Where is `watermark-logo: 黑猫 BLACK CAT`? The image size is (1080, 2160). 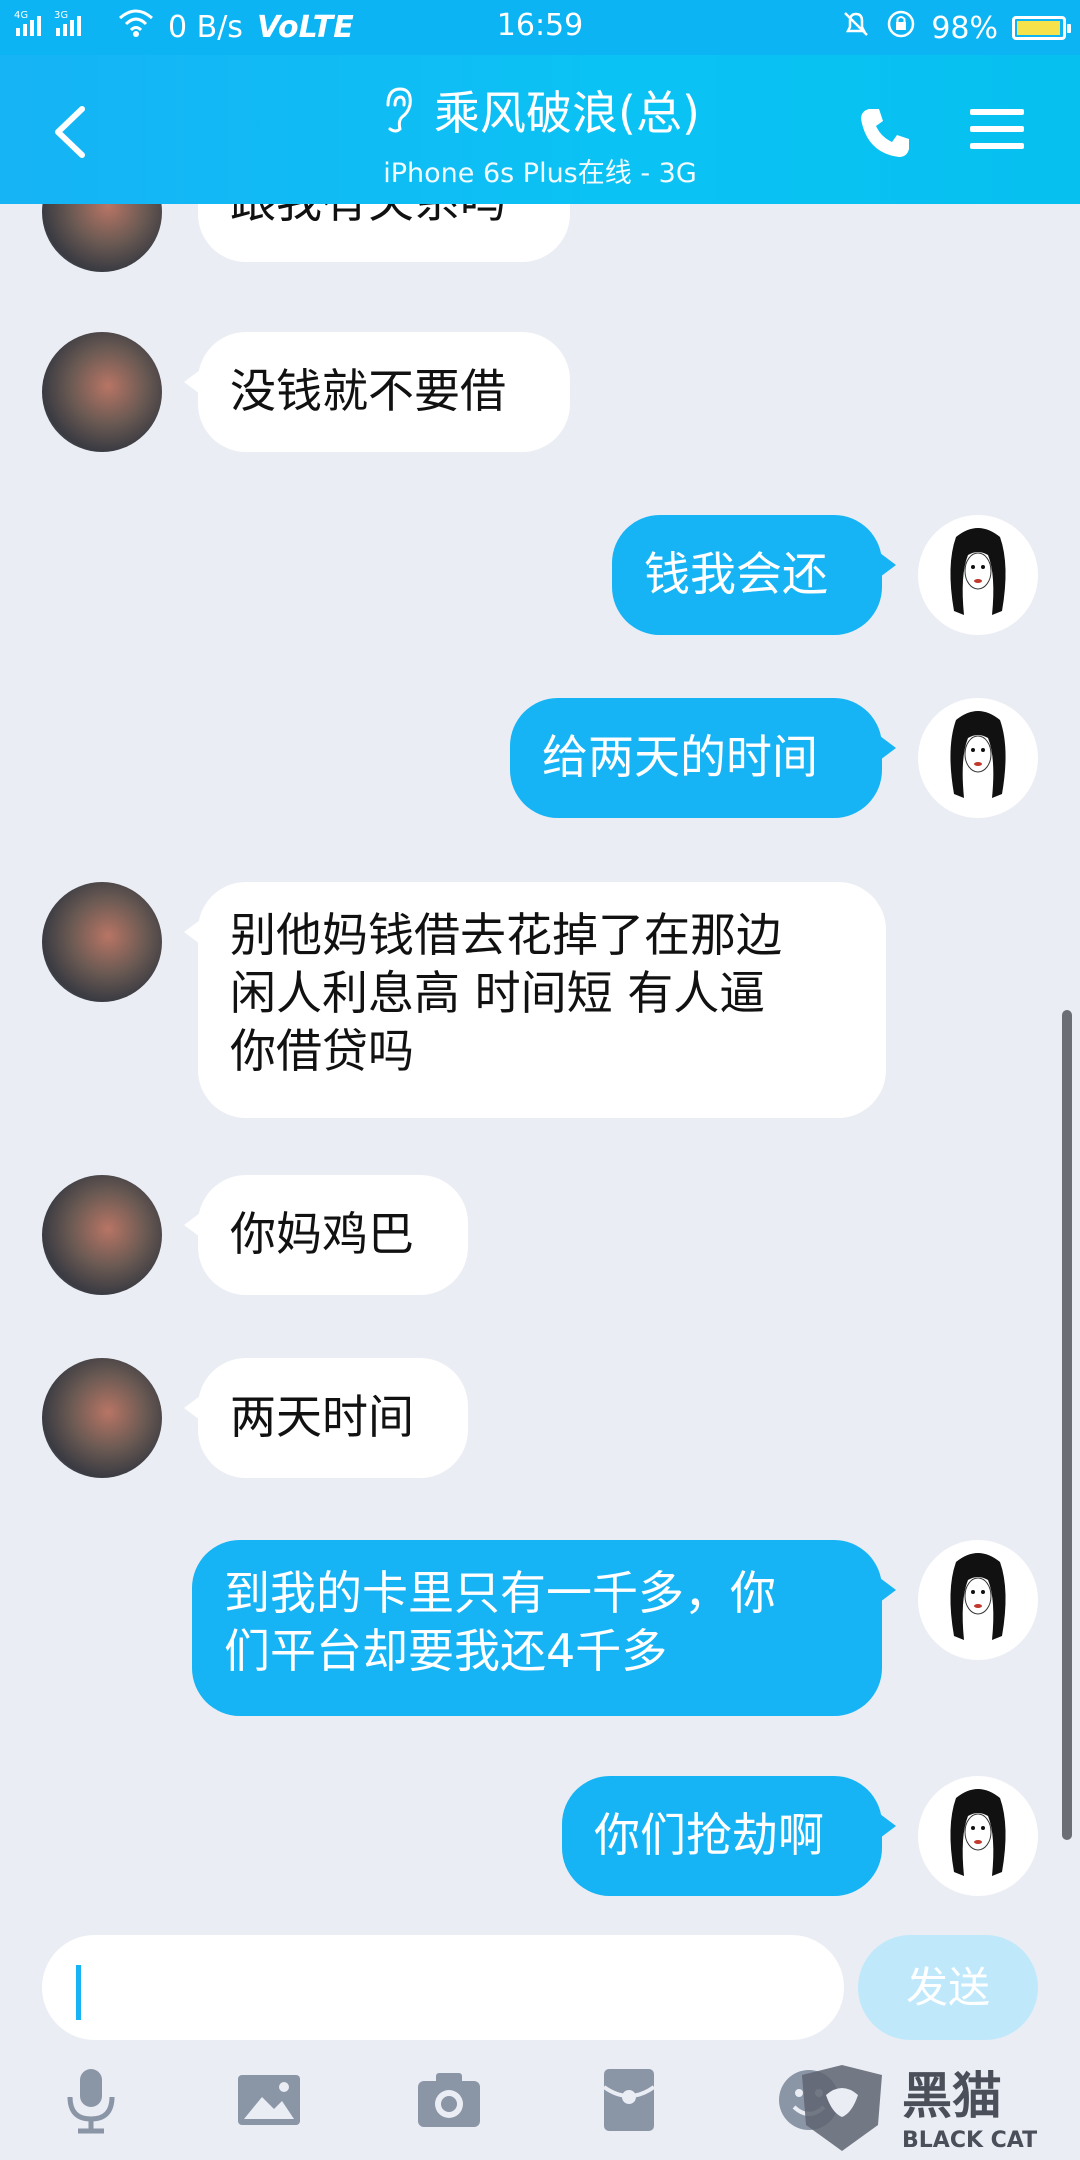 watermark-logo: 黑猫 BLACK CAT is located at coordinates (932, 2105).